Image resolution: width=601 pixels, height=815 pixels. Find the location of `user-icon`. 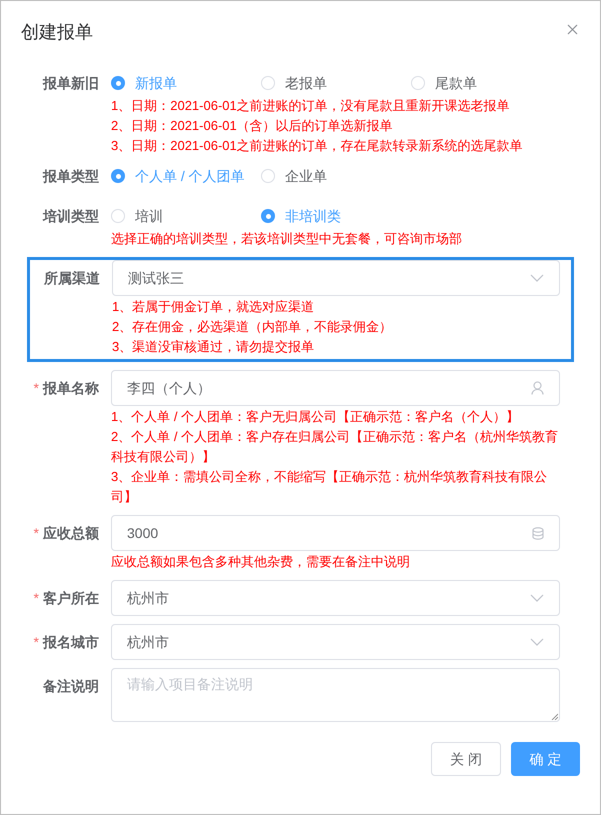

user-icon is located at coordinates (537, 388).